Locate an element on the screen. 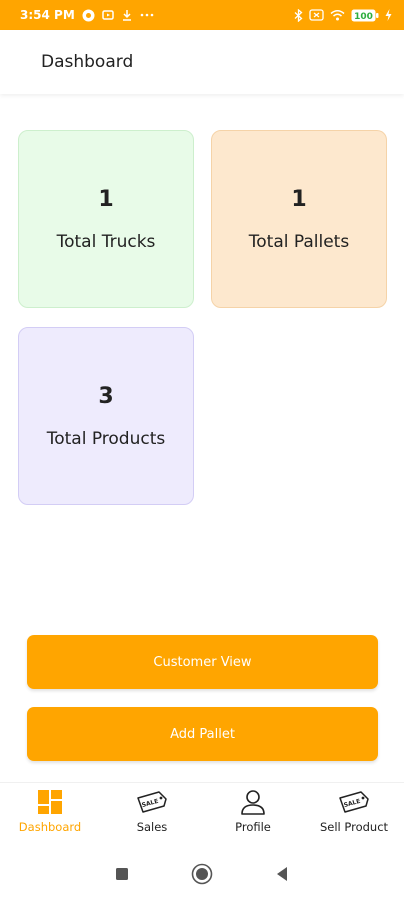 The height and width of the screenshot is (900, 404). wifi-icon is located at coordinates (337, 15).